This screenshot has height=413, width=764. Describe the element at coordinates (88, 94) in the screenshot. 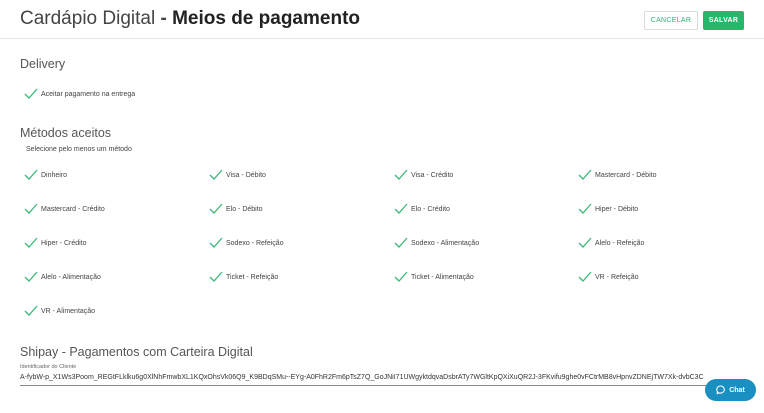

I see `delivery-checkbox-label: Aceitar pagamento na entrega` at that location.